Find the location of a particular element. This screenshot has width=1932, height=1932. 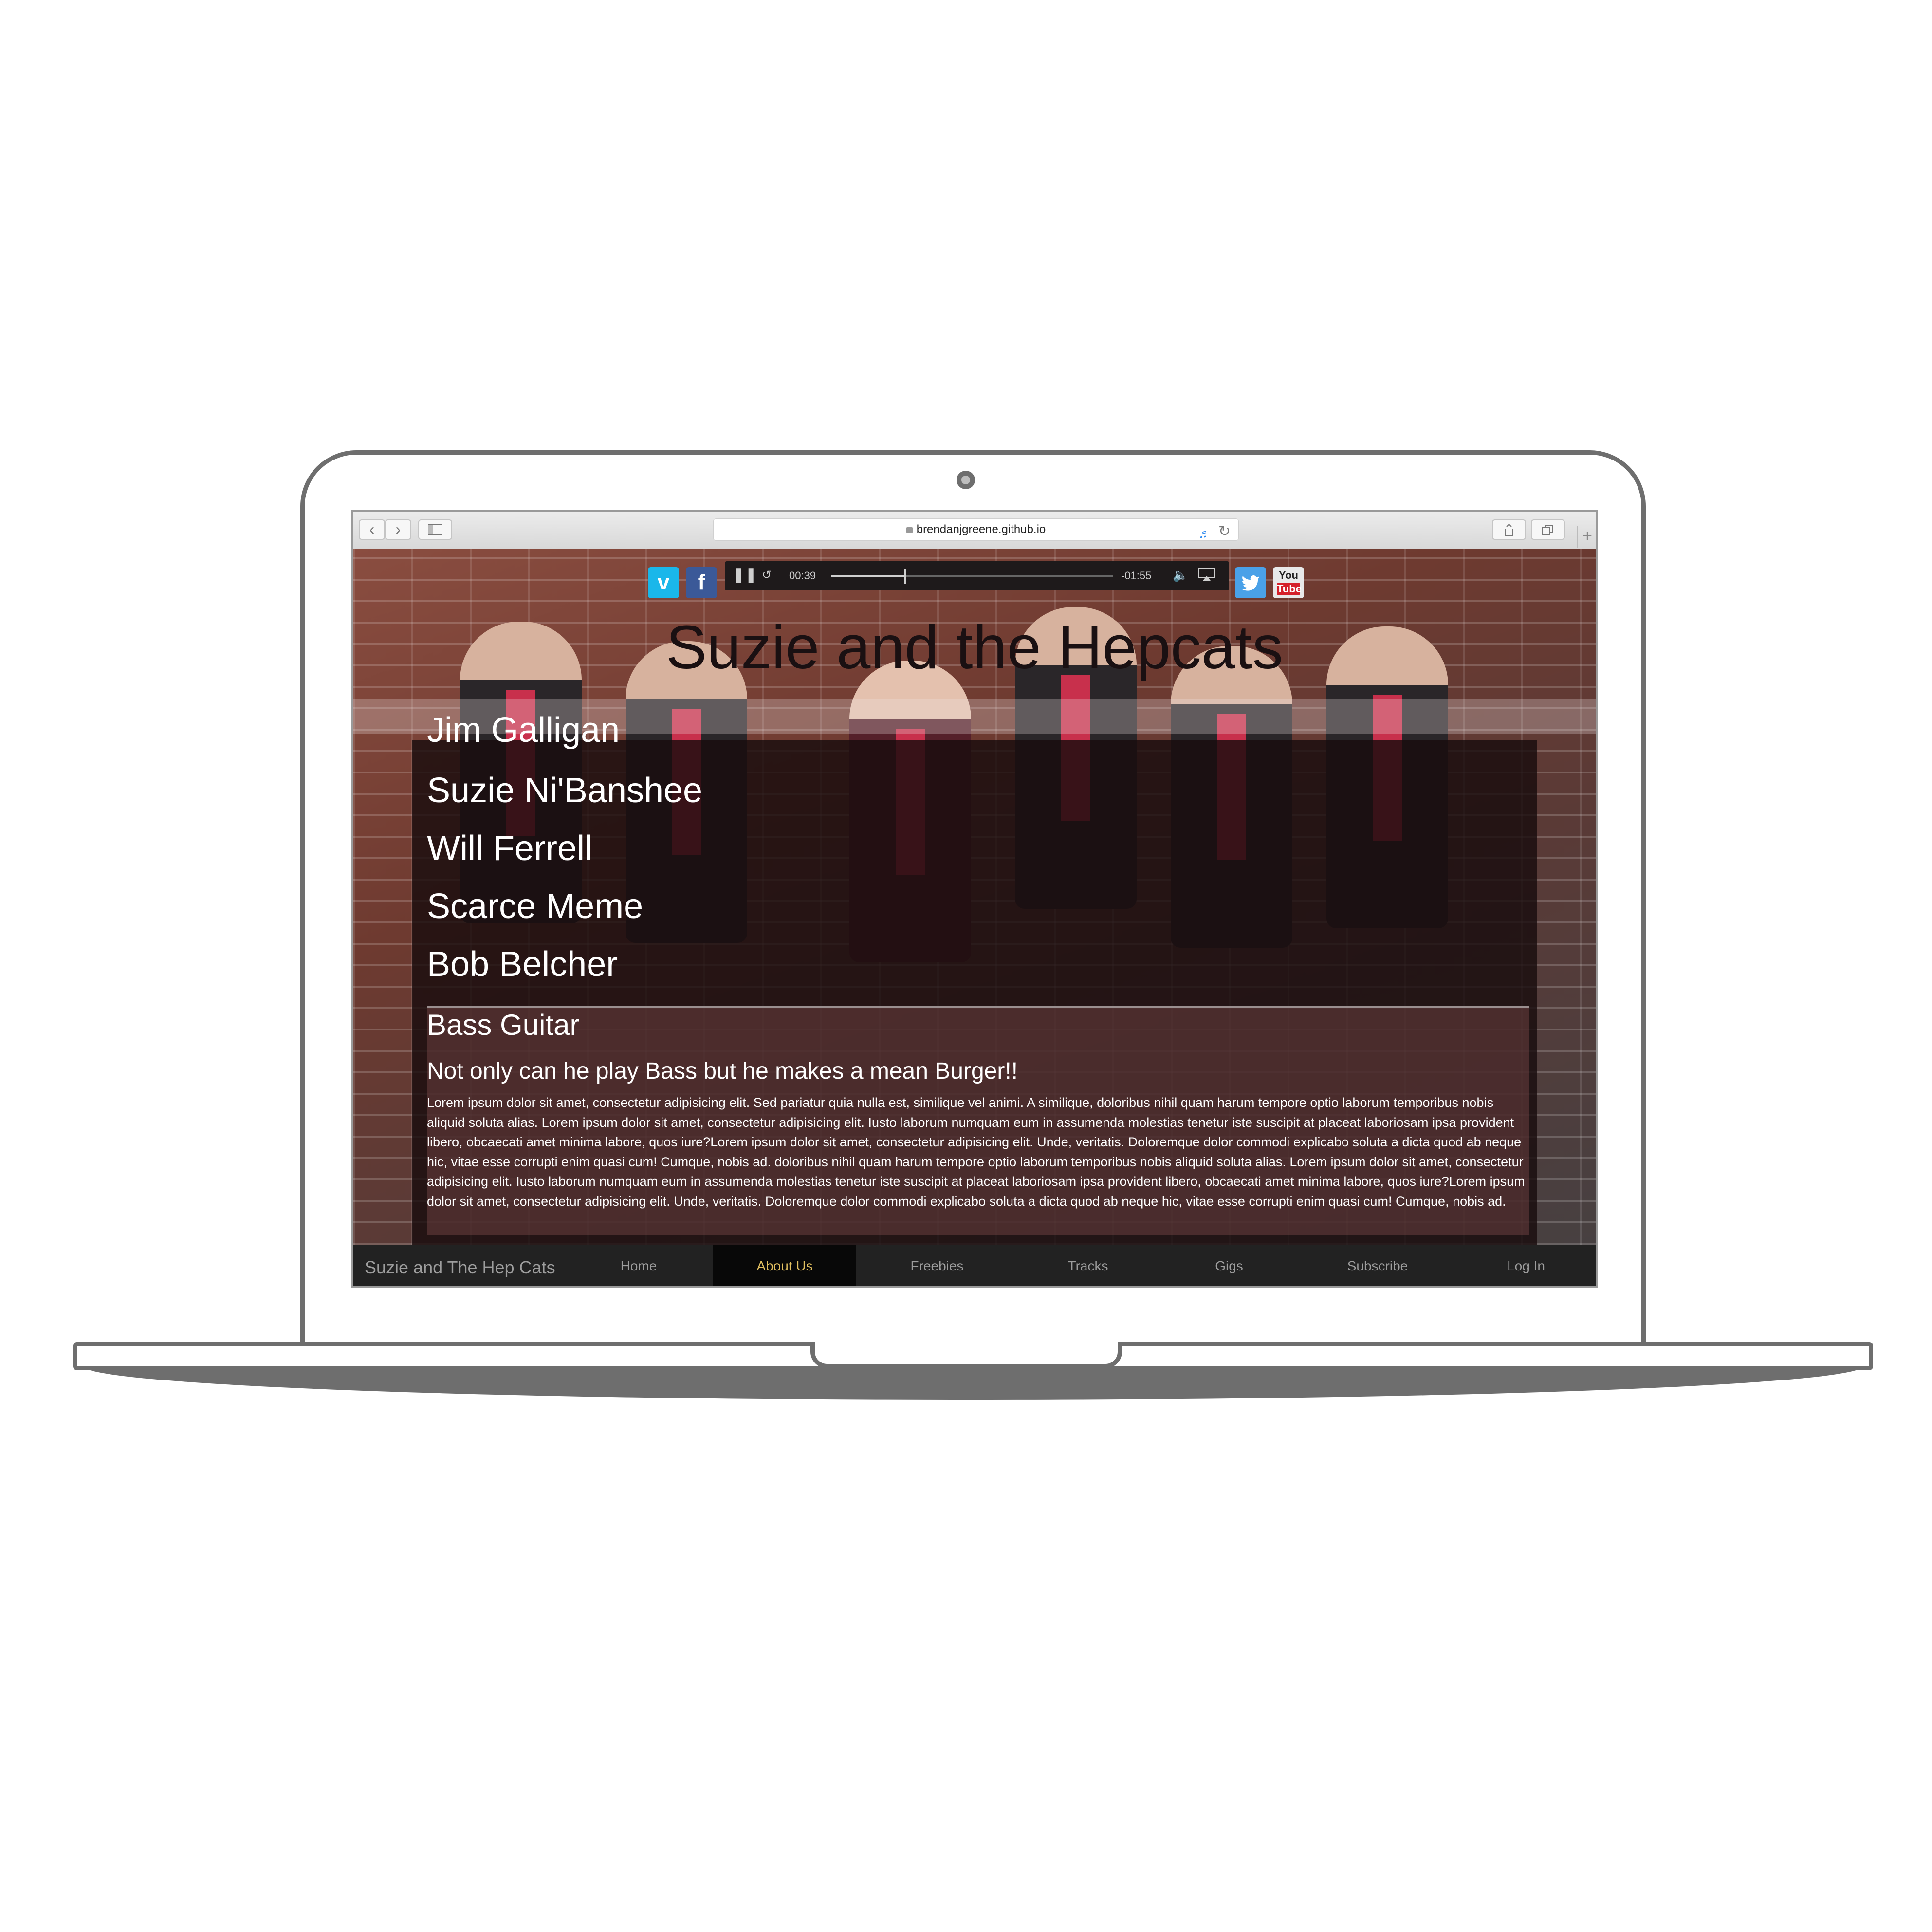

member-item: Scarce Meme is located at coordinates (564, 907).